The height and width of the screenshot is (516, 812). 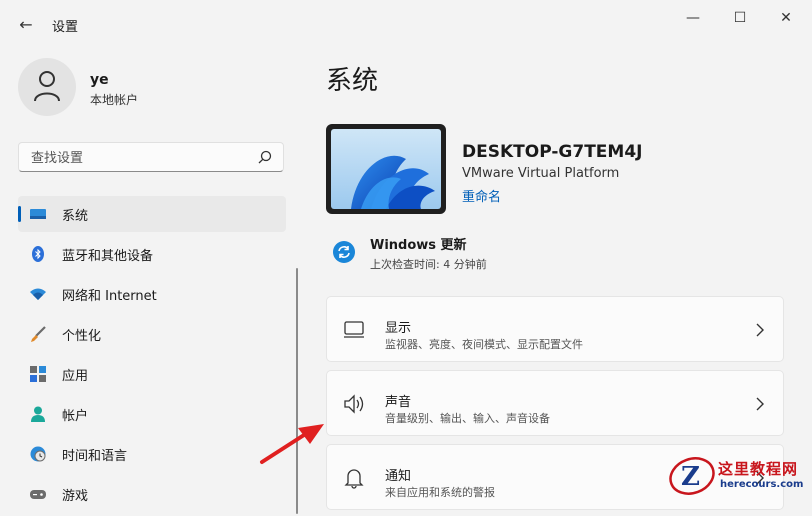 What do you see at coordinates (740, 18) in the screenshot?
I see `maximize-icon: ☐` at bounding box center [740, 18].